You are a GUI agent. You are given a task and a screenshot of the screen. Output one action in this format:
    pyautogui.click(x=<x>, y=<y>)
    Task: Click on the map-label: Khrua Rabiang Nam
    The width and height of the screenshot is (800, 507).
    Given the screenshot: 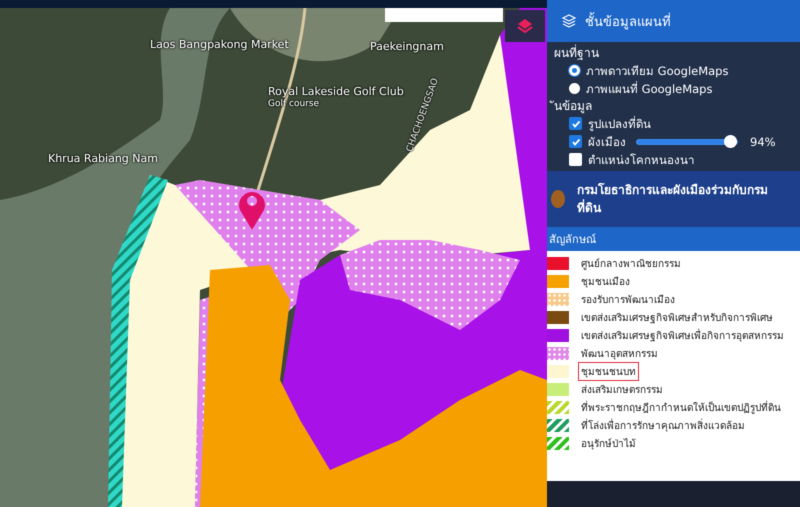 What is the action you would take?
    pyautogui.click(x=103, y=158)
    